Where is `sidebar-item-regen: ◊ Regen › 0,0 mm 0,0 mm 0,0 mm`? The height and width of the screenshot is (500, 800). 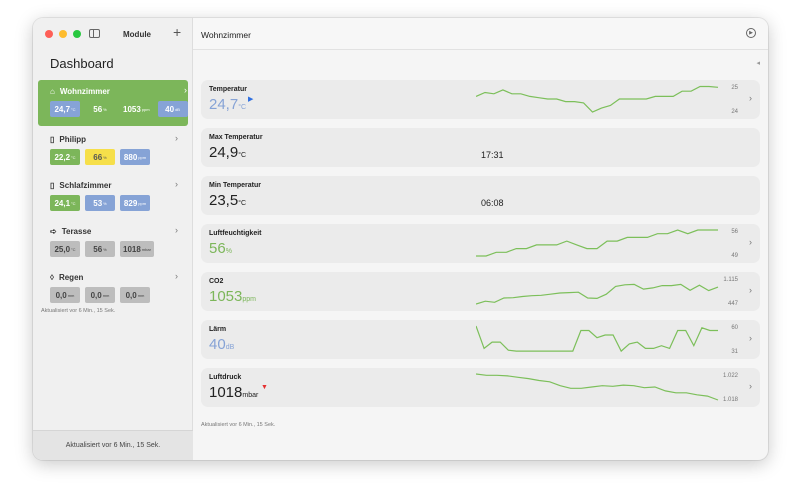
sidebar-item-regen: ◊ Regen › 0,0 mm 0,0 mm 0,0 mm is located at coordinates (113, 287).